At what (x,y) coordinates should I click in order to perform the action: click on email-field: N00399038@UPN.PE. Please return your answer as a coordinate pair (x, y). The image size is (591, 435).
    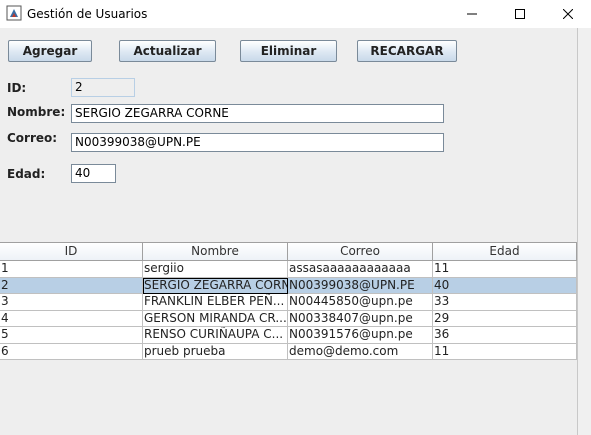
    Looking at the image, I should click on (257, 142).